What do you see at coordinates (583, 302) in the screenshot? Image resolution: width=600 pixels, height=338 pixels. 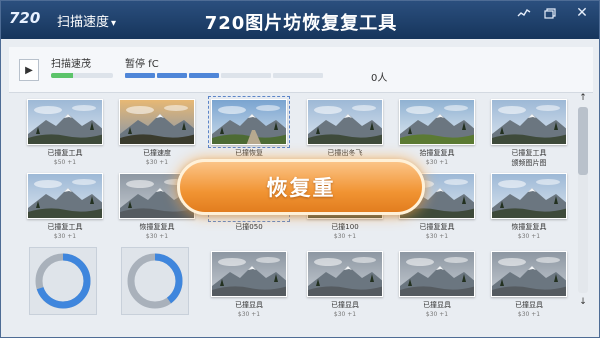 I see `scroll-down-icon: ↓` at bounding box center [583, 302].